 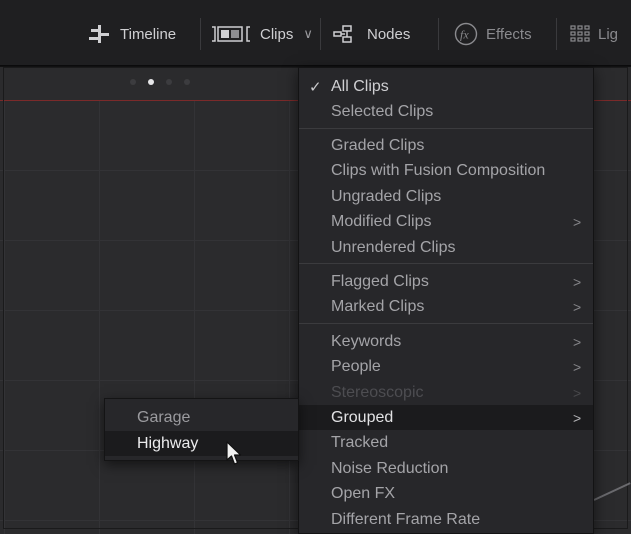 What do you see at coordinates (438, 170) in the screenshot?
I see `menu-item-label: Clips with Fusion Composition` at bounding box center [438, 170].